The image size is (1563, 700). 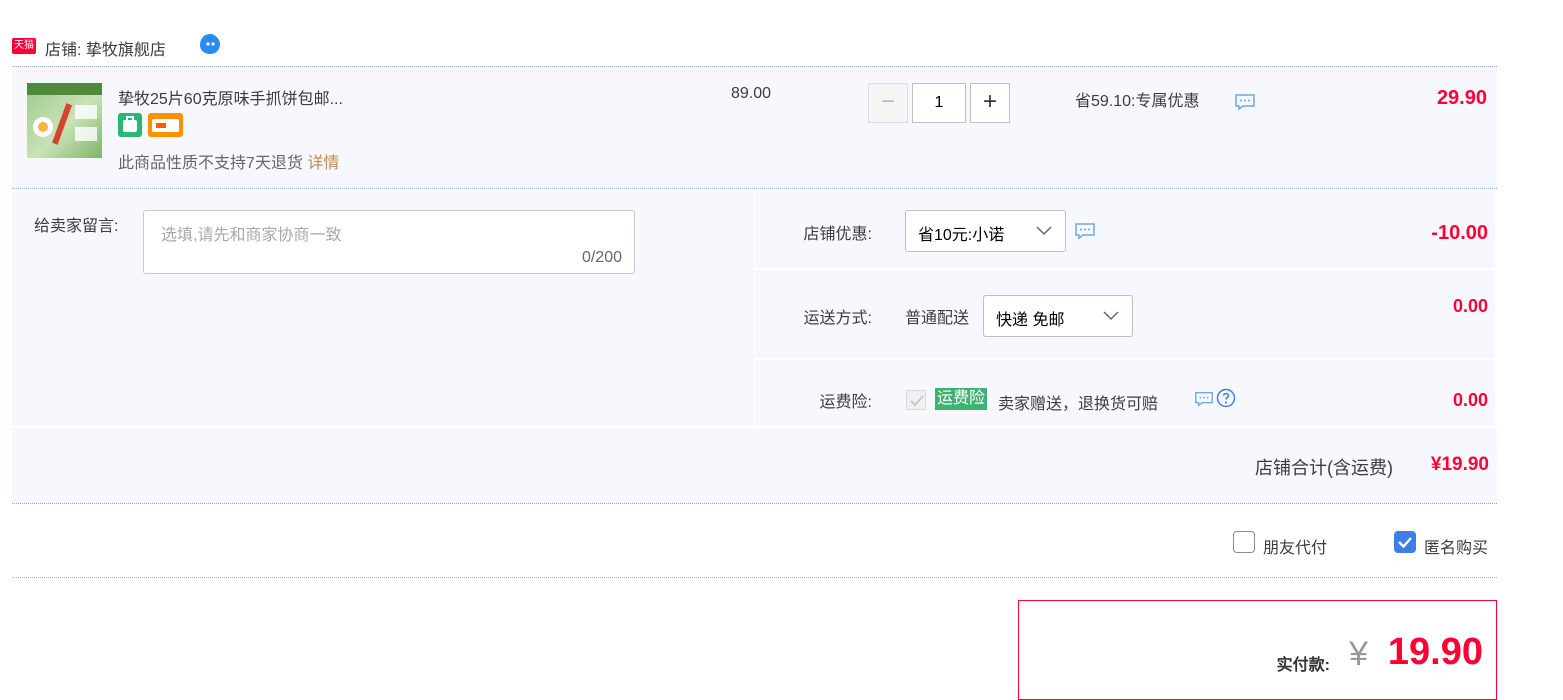 I want to click on friend-pay-label: 朋友代付, so click(x=1295, y=546).